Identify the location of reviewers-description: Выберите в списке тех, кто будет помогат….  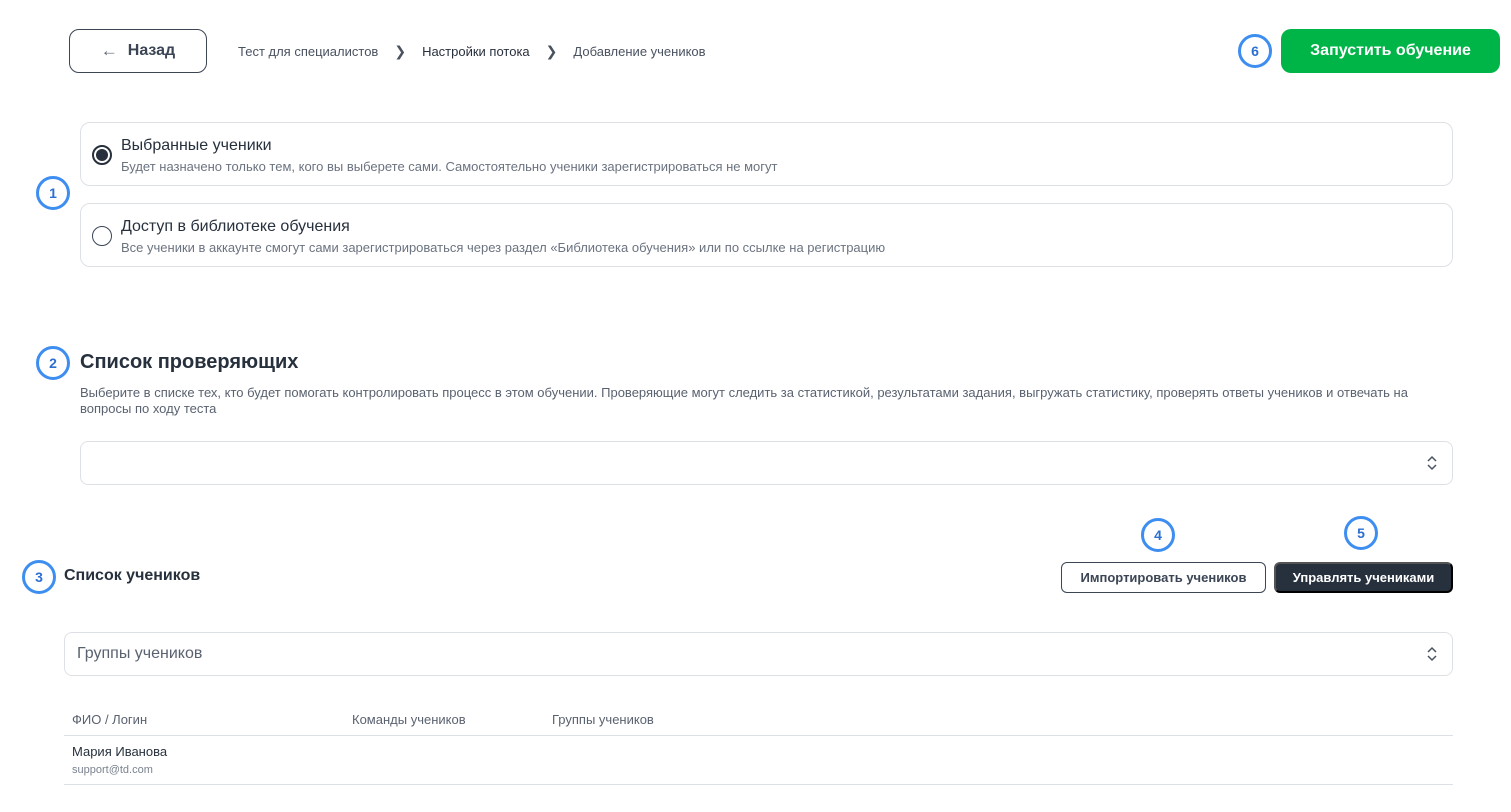
(744, 400).